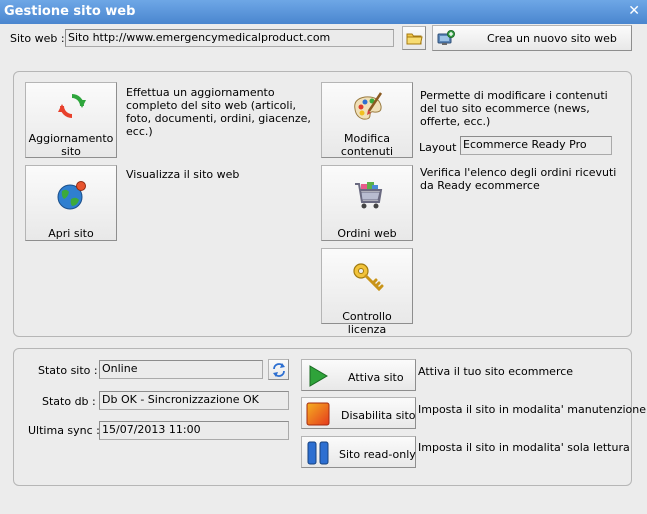  Describe the element at coordinates (376, 377) in the screenshot. I see `activate-site-label: Attiva sito` at that location.